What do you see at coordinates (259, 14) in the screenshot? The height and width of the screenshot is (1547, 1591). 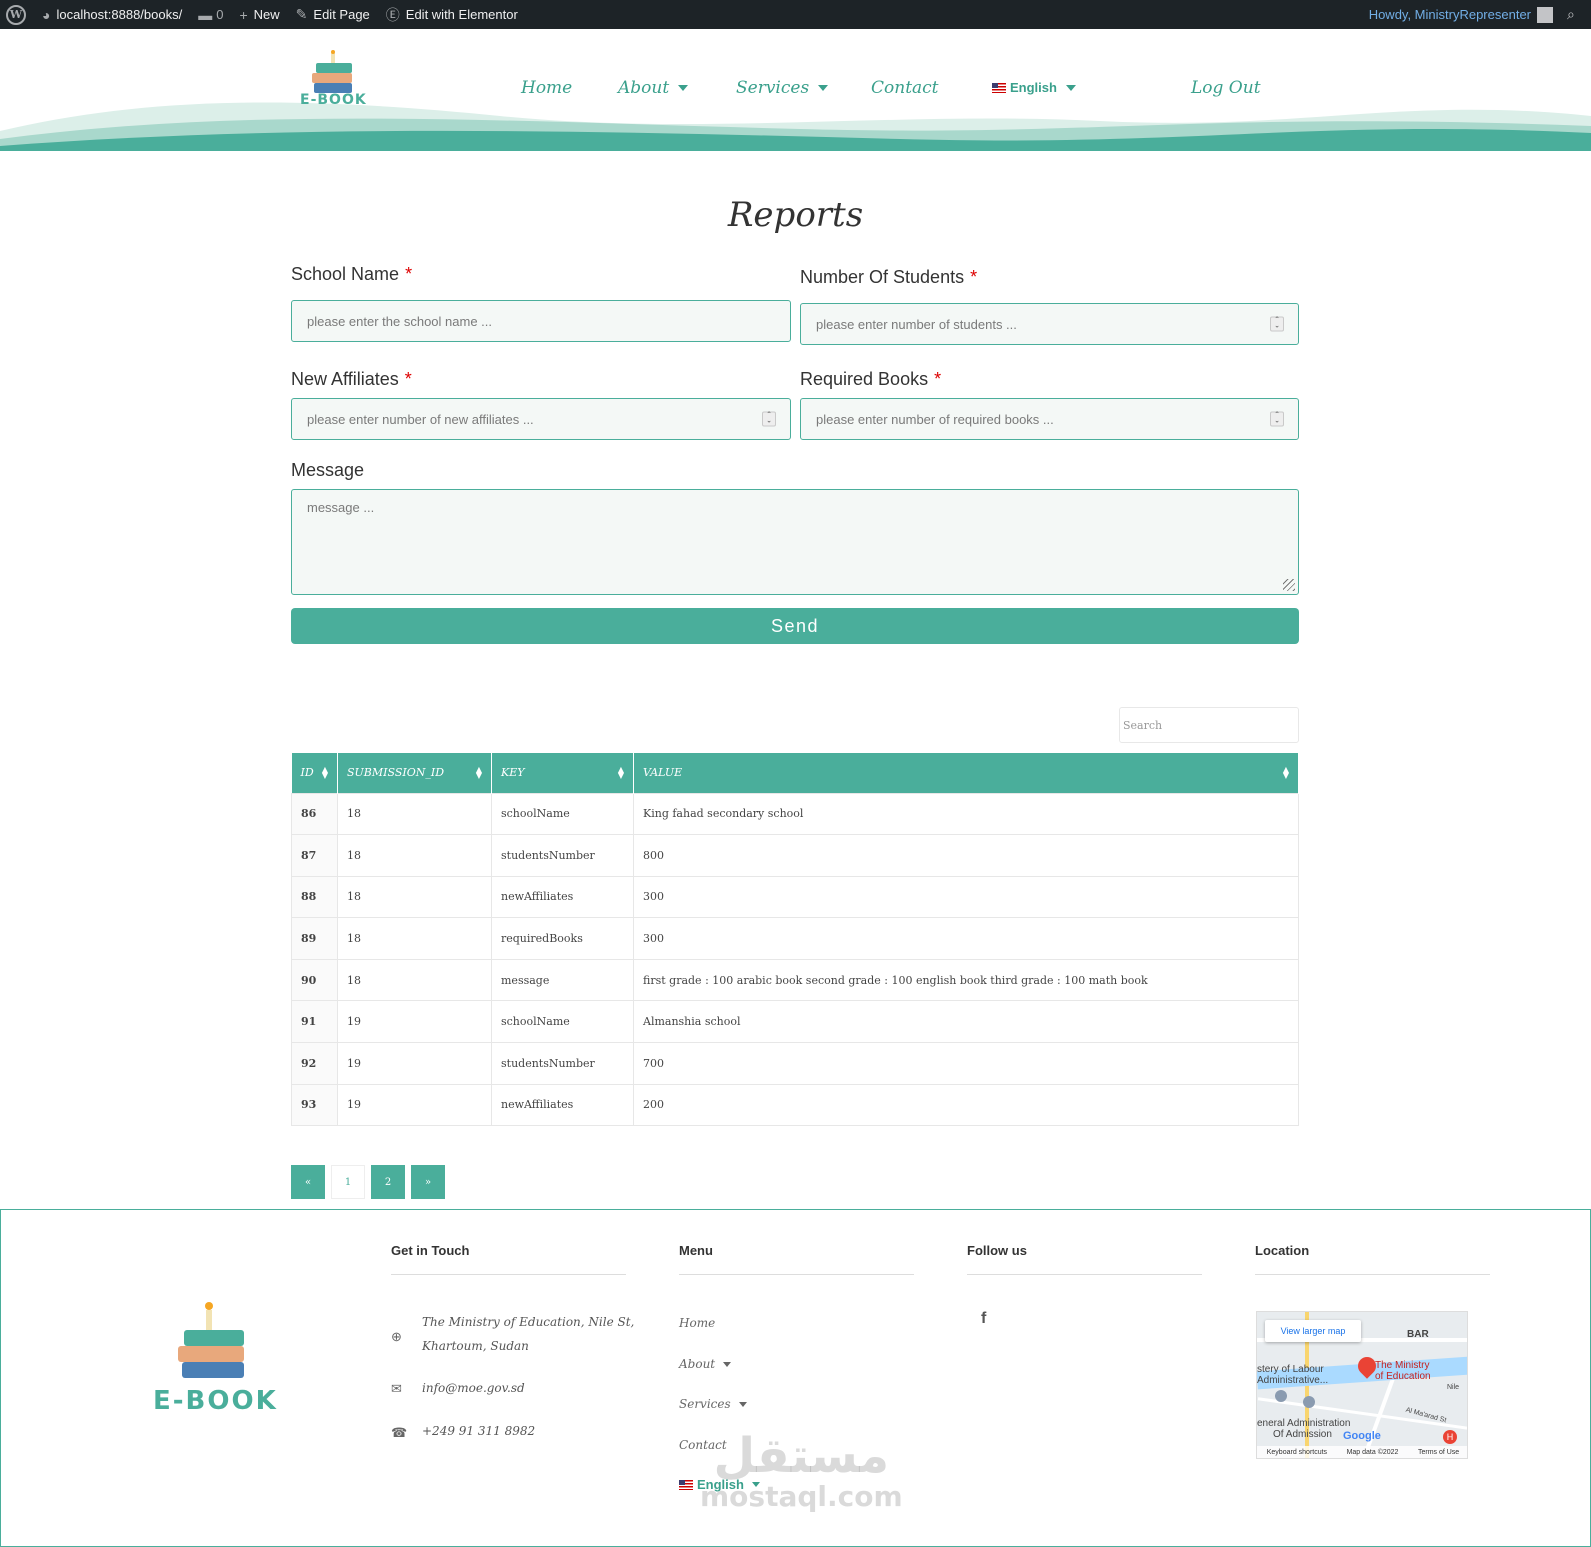 I see `new-content-link: + New` at bounding box center [259, 14].